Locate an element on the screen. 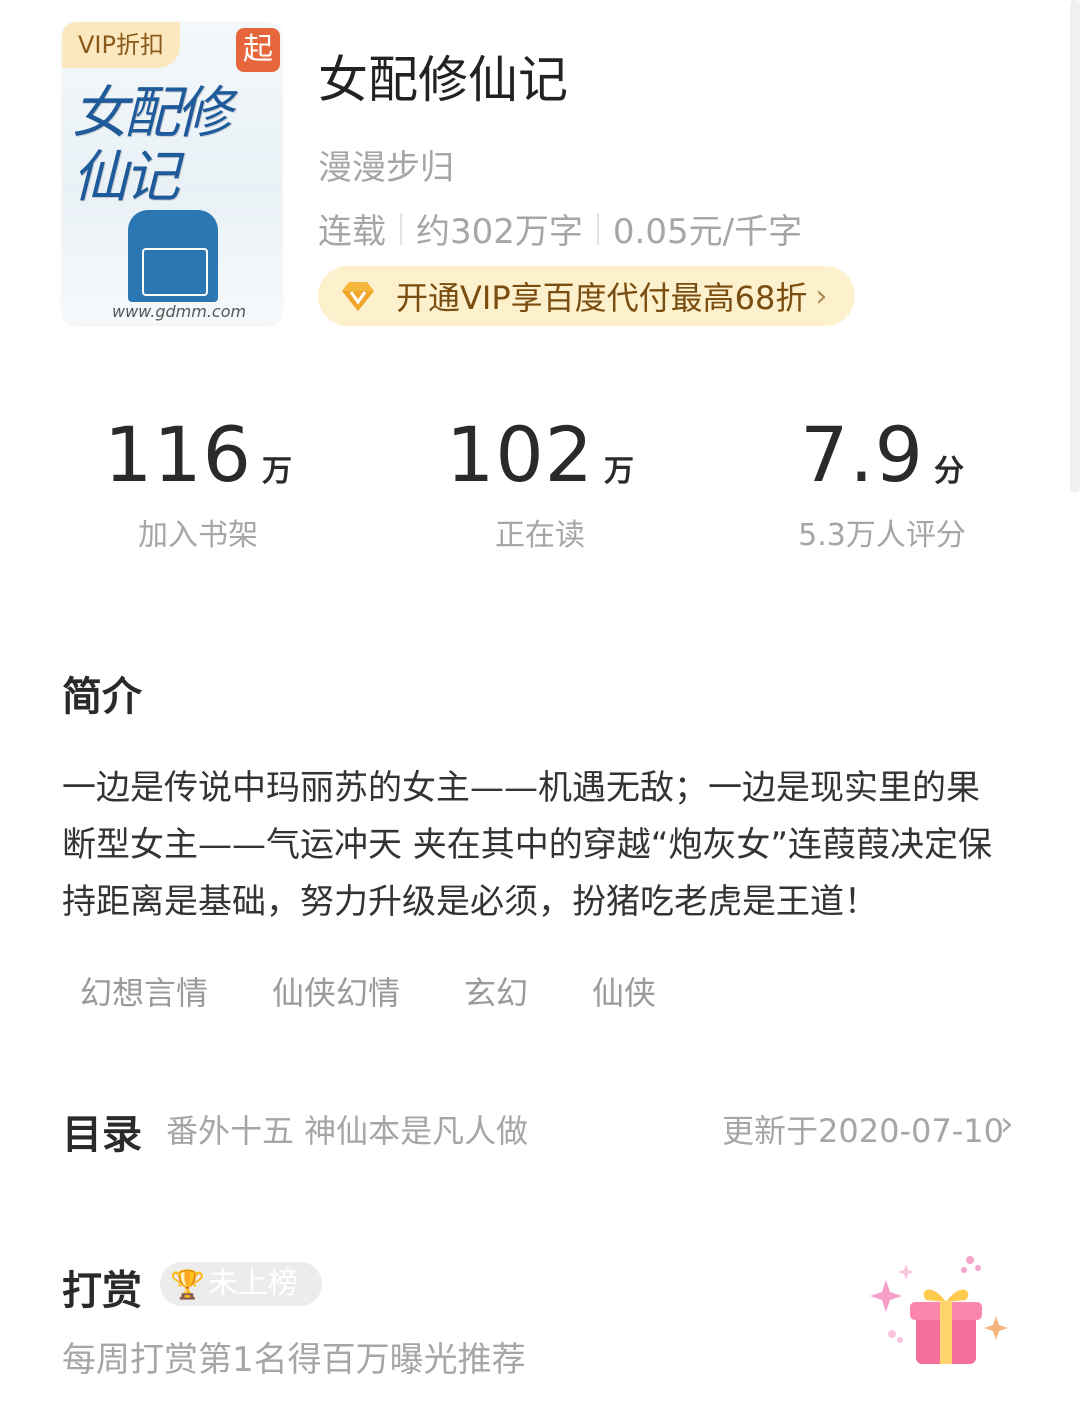 The image size is (1080, 1410). cover-title-art: 女配修仙记 is located at coordinates (152, 145).